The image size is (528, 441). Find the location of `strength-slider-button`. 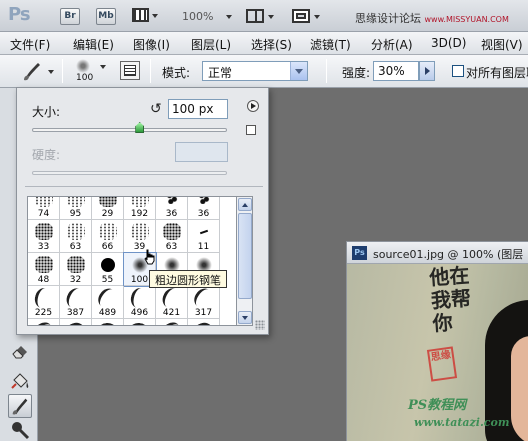

strength-slider-button is located at coordinates (427, 71).